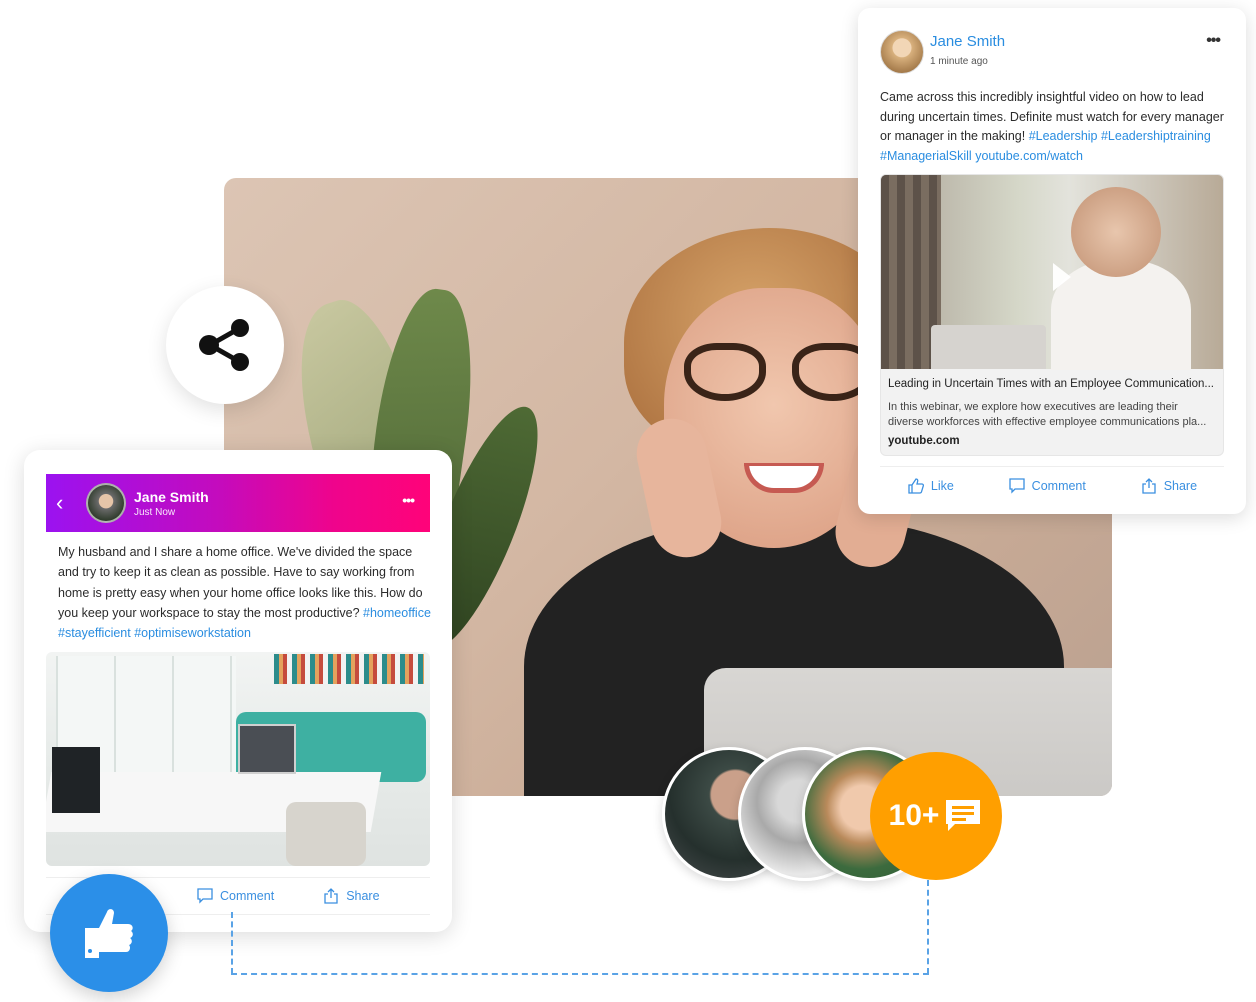 This screenshot has width=1256, height=1002. I want to click on video-domain: youtube.com, so click(924, 441).